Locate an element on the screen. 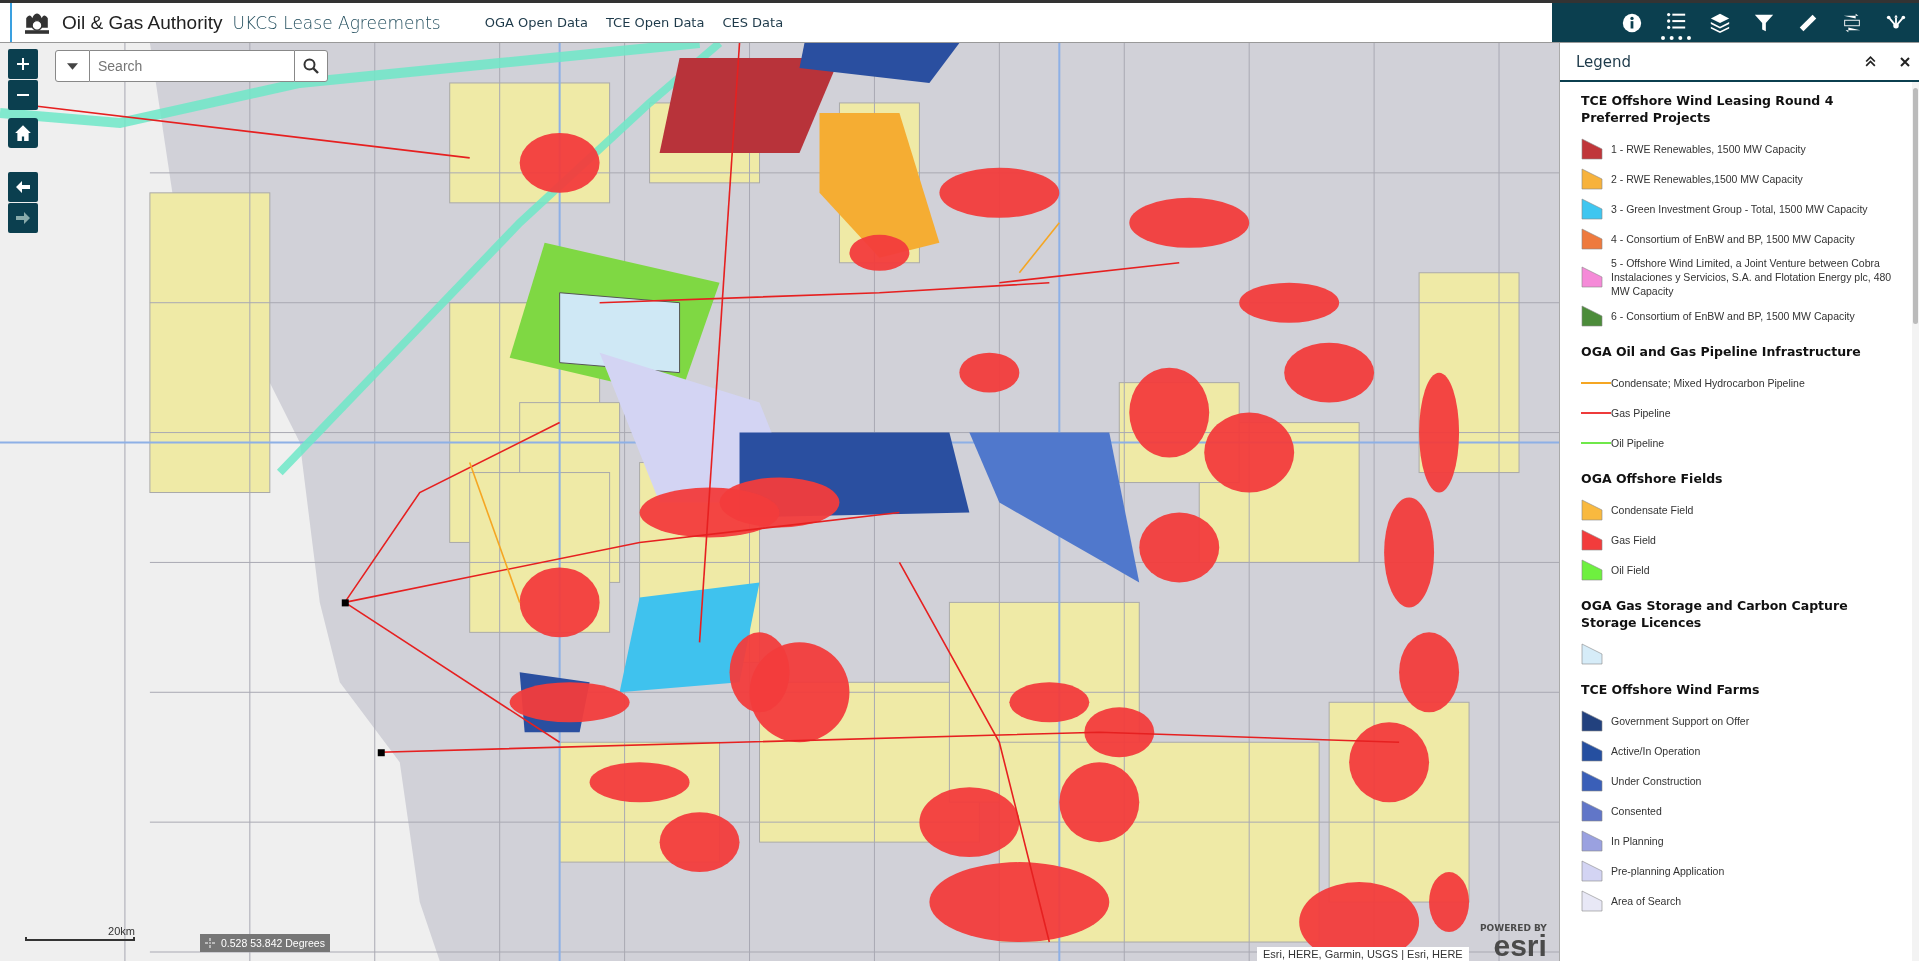 The height and width of the screenshot is (961, 1919). legend-item-label: Pre-planning Application is located at coordinates (1668, 870).